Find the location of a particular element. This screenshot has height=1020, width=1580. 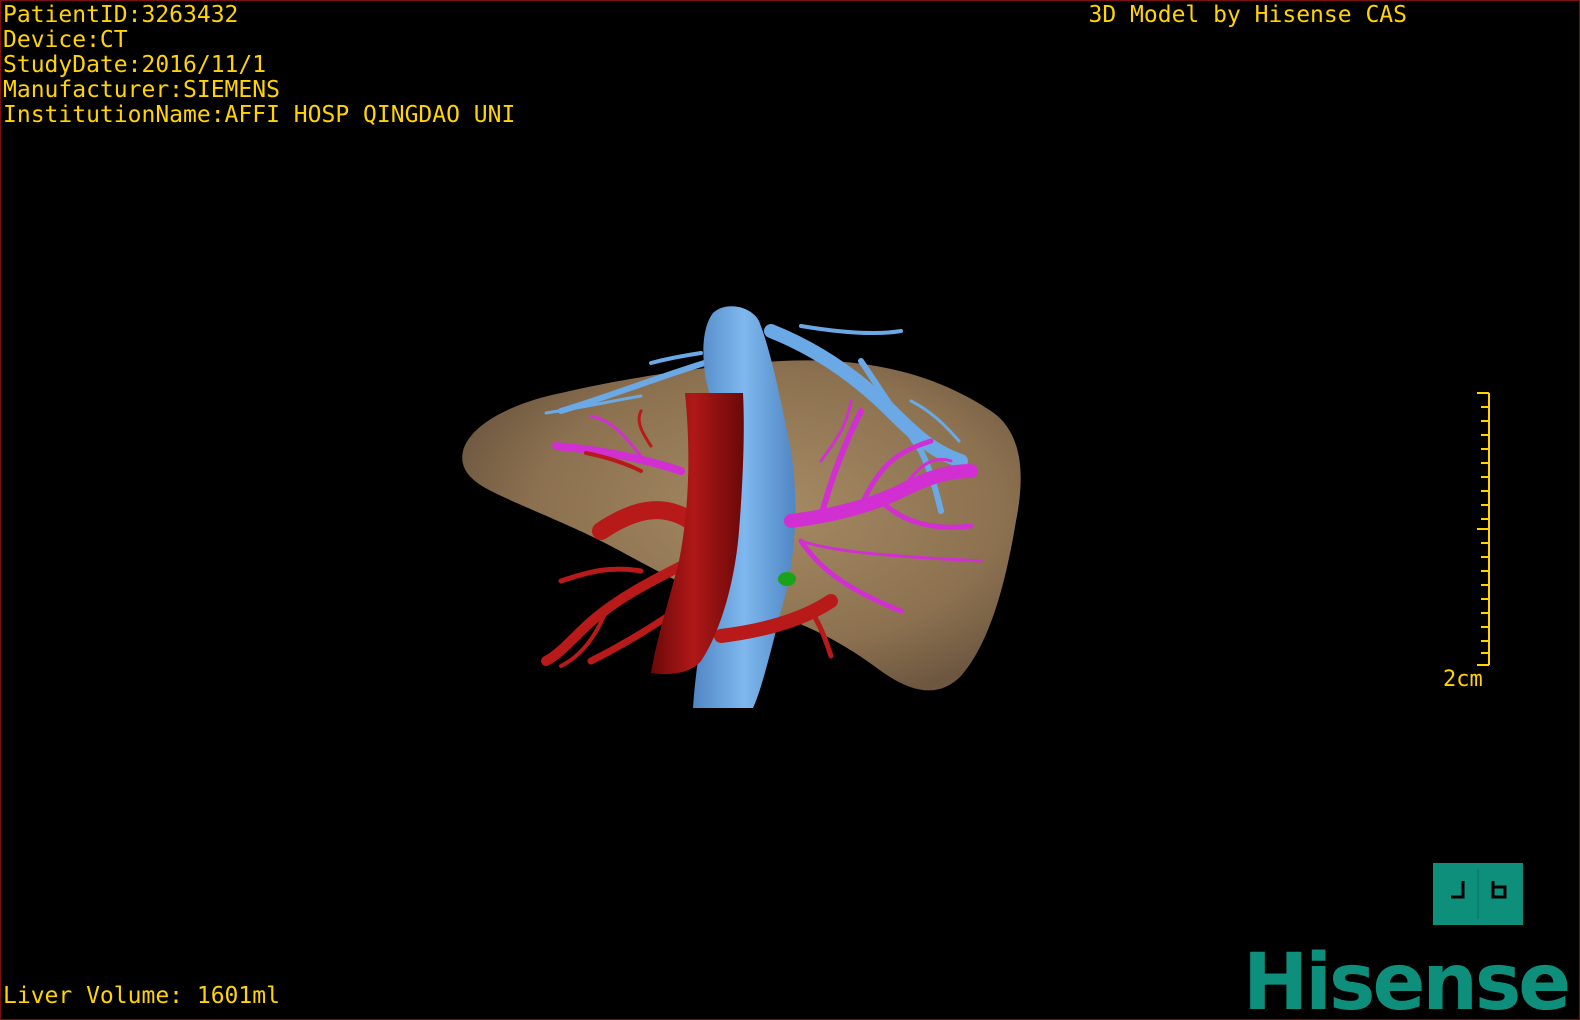

flip-view-icon is located at coordinates (1479, 894).